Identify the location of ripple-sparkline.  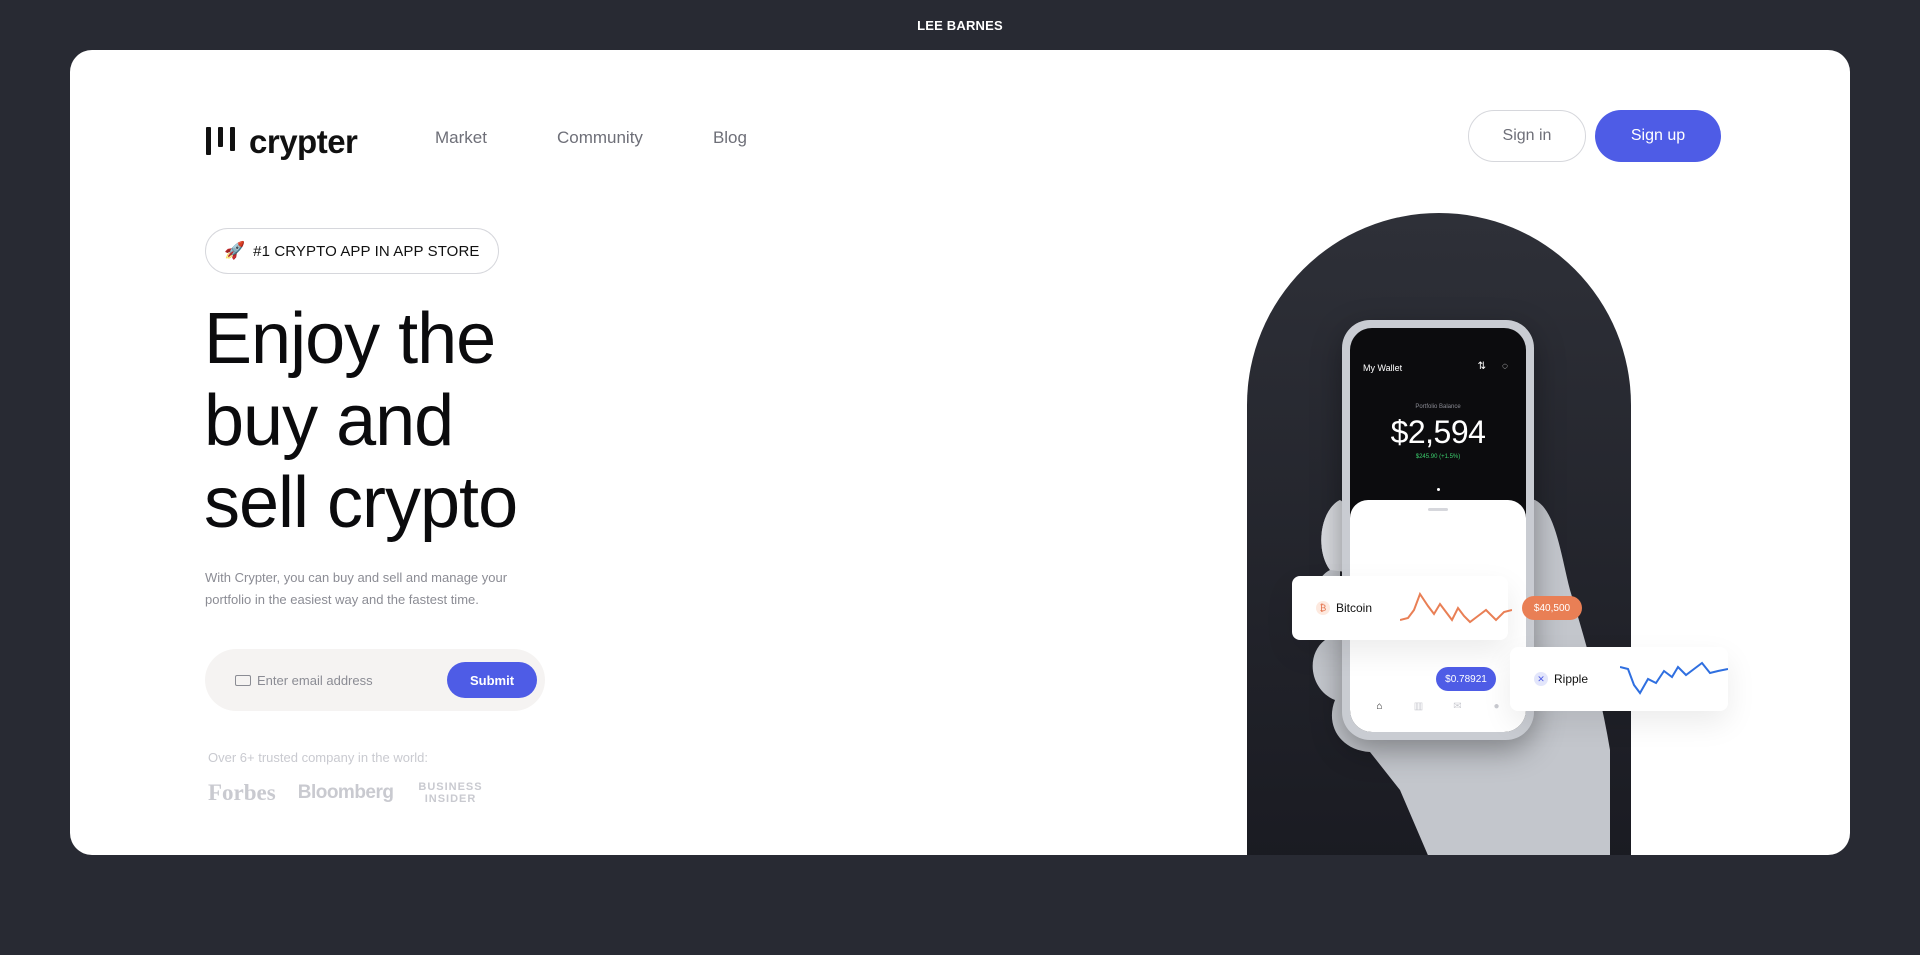
(1674, 678).